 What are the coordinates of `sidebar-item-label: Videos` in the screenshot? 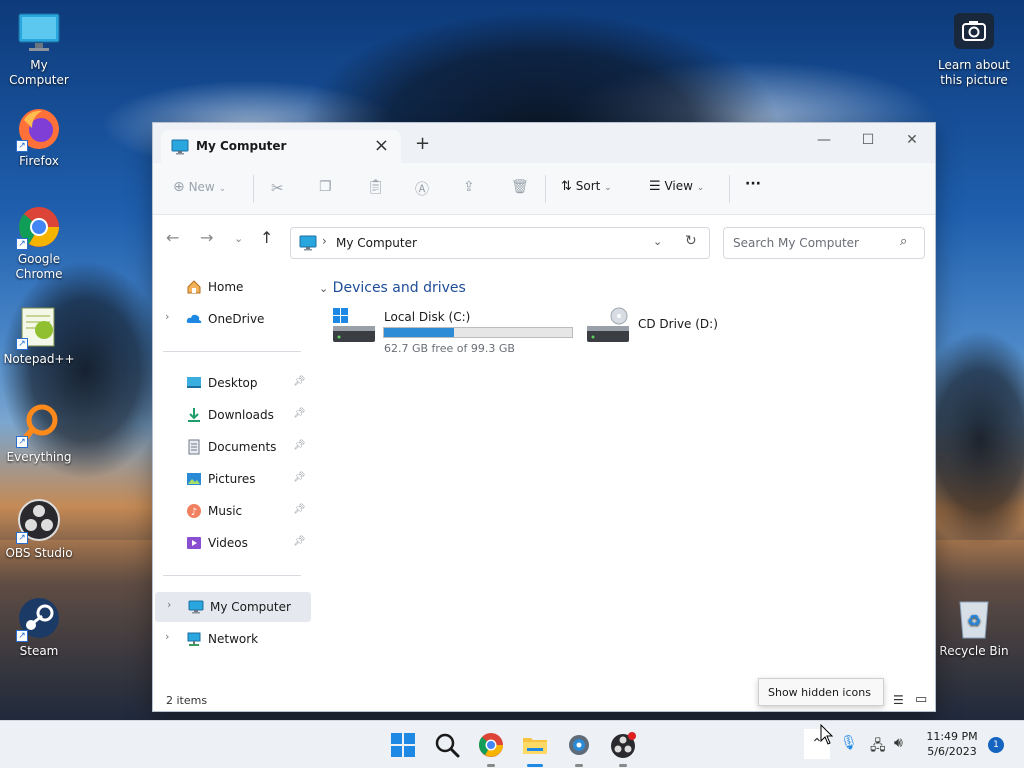 It's located at (228, 543).